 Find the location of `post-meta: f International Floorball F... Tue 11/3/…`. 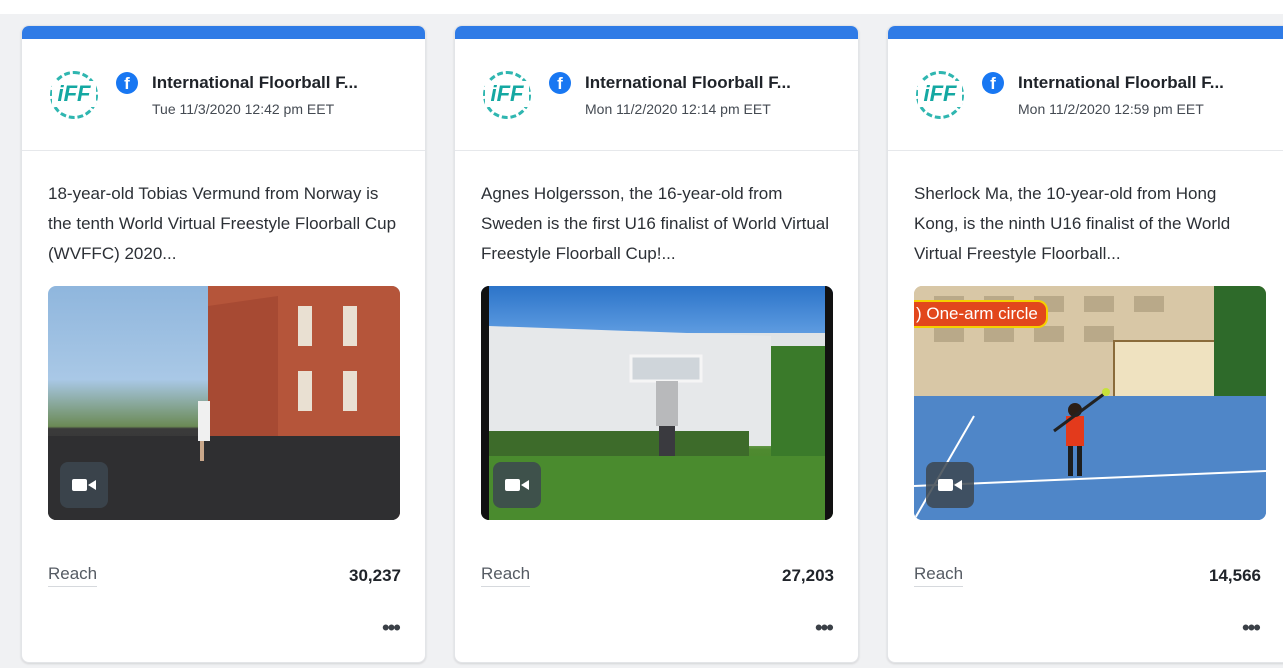

post-meta: f International Floorball F... Tue 11/3/… is located at coordinates (237, 94).